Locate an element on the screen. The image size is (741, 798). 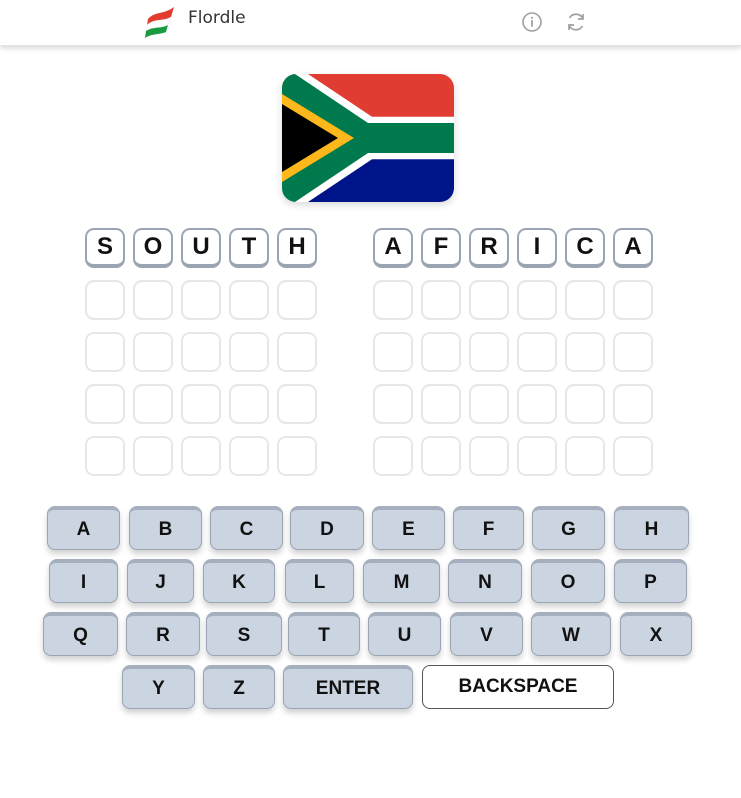
answer-letter-cell: I is located at coordinates (537, 248).